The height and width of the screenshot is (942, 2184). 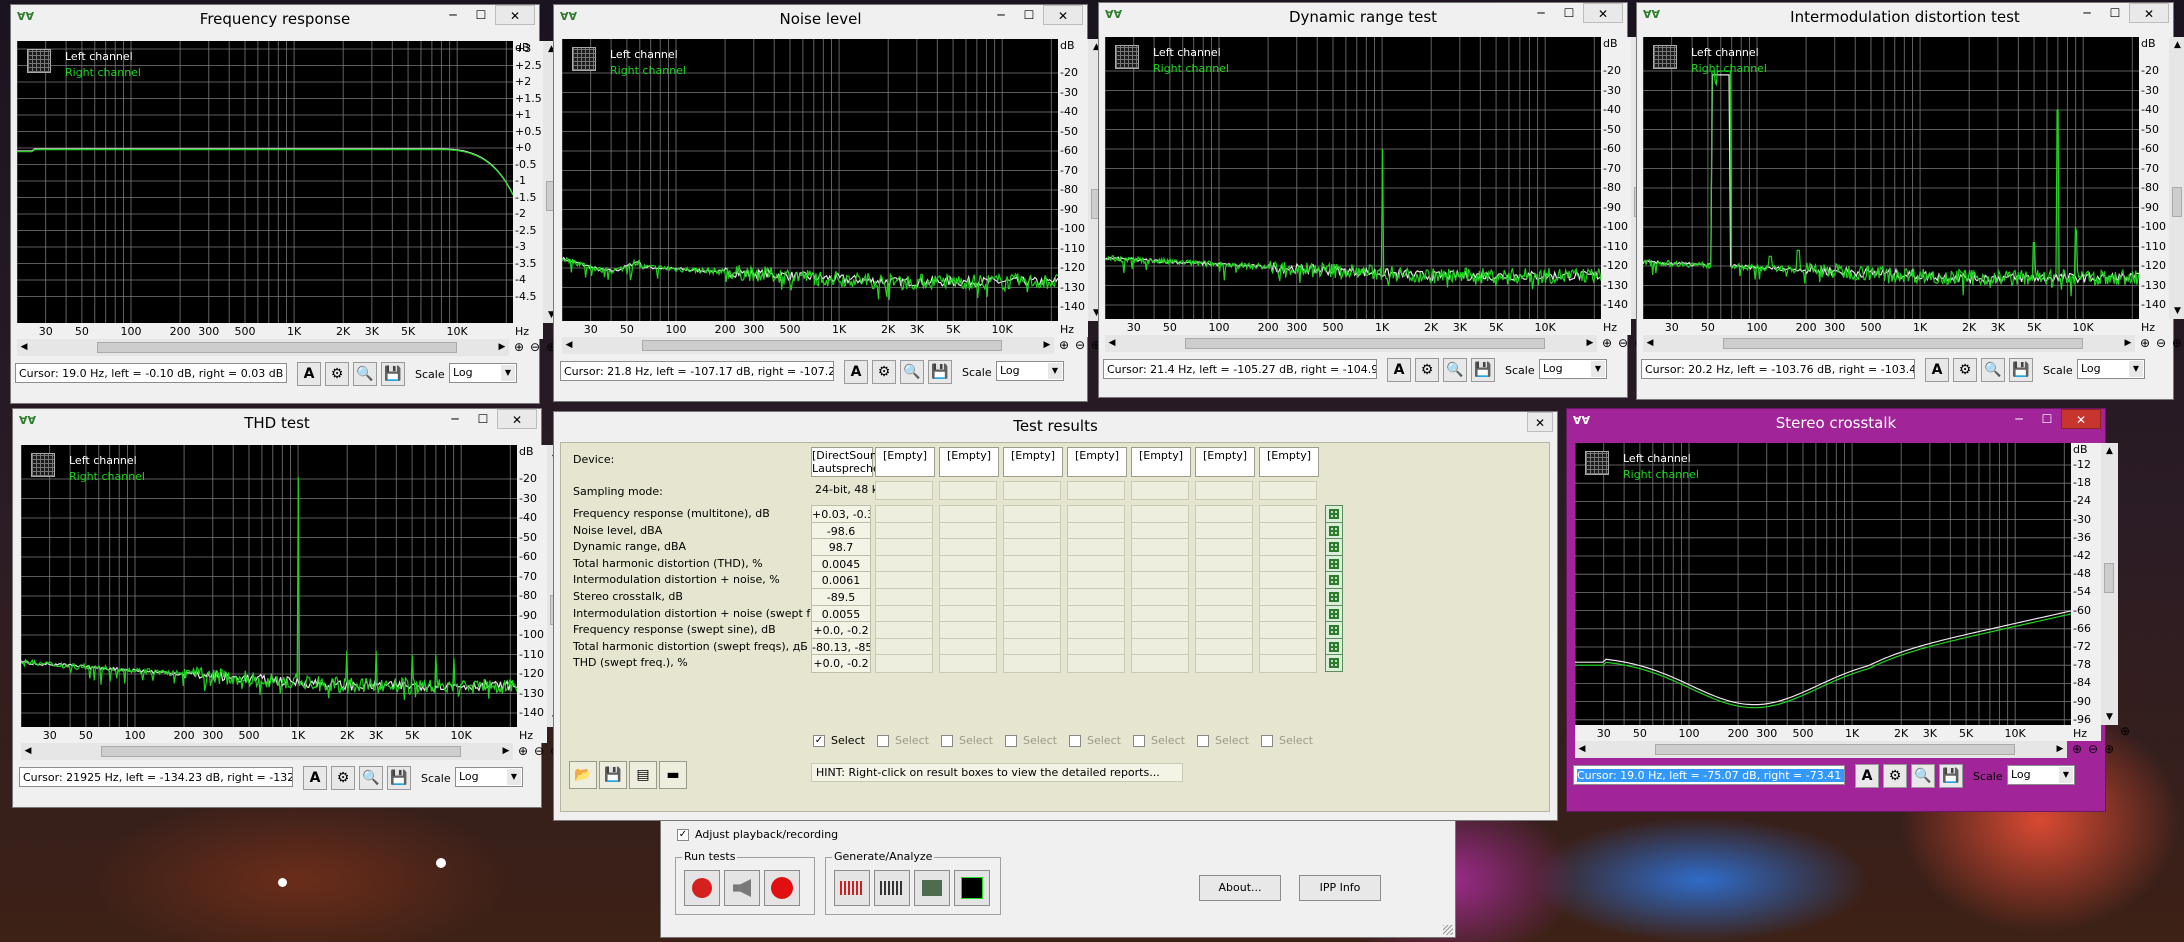 What do you see at coordinates (820, 18) in the screenshot?
I see `title-bar: ⱯⱯ Noise level ─ ☐ ✕` at bounding box center [820, 18].